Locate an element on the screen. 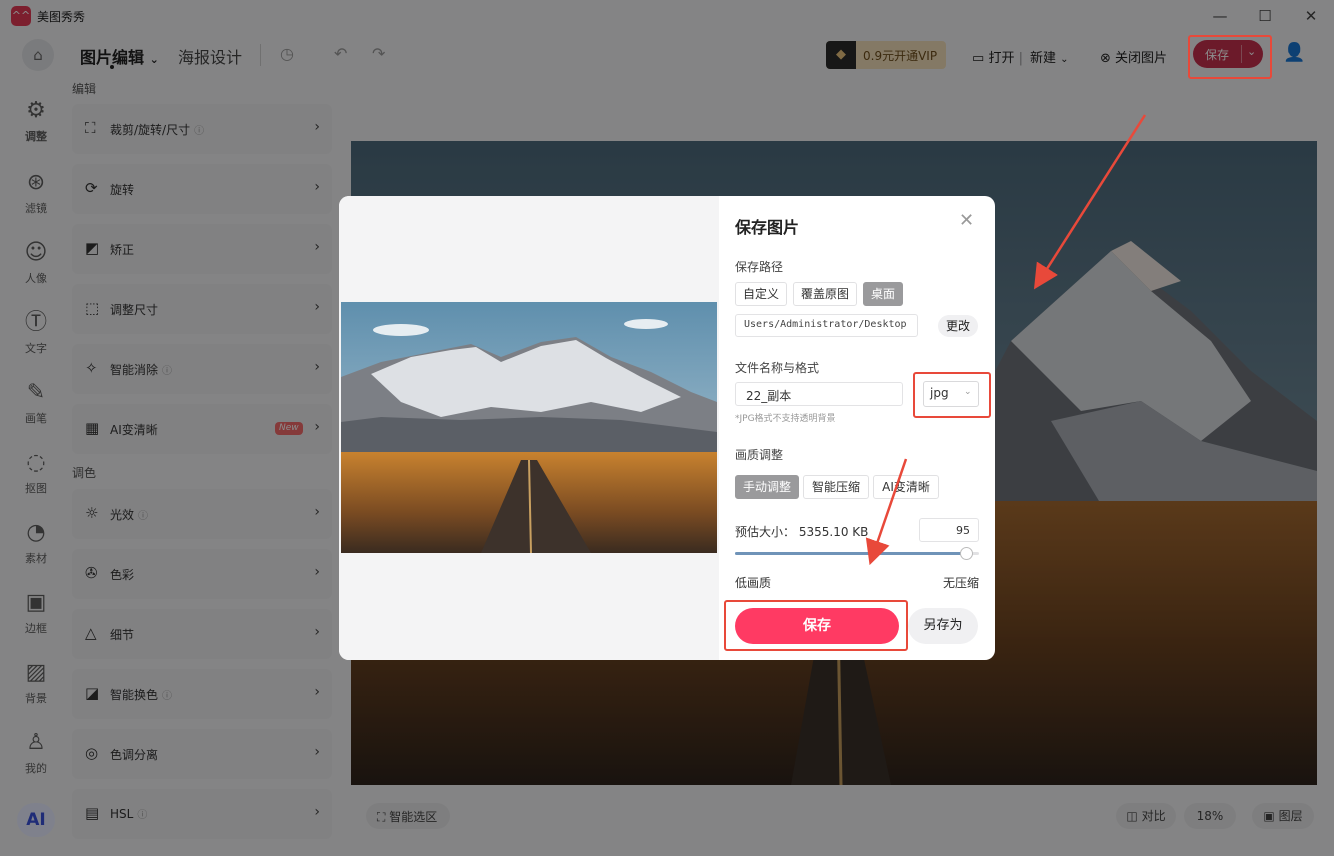 The image size is (1334, 856). rail-label-4: 画笔 is located at coordinates (36, 418).